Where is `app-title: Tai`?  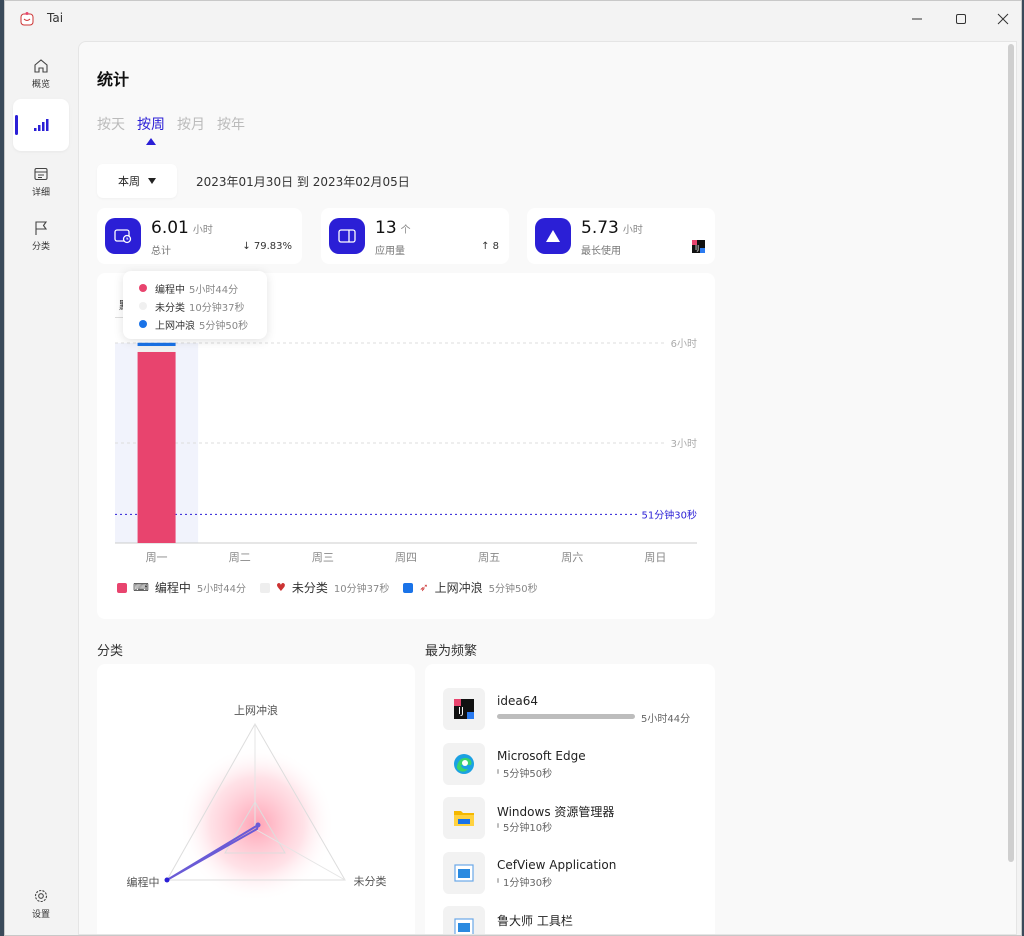
app-title: Tai is located at coordinates (55, 18).